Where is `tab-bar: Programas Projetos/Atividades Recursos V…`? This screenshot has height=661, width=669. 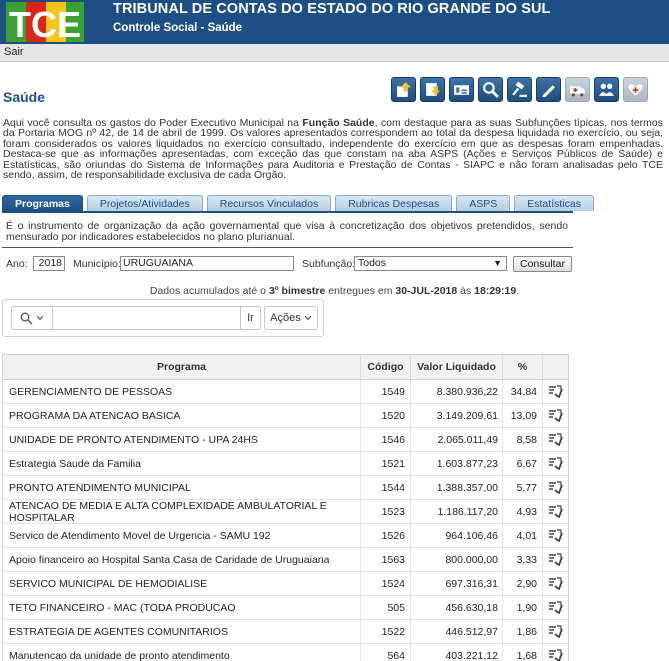
tab-bar: Programas Projetos/Atividades Recursos V… is located at coordinates (298, 203).